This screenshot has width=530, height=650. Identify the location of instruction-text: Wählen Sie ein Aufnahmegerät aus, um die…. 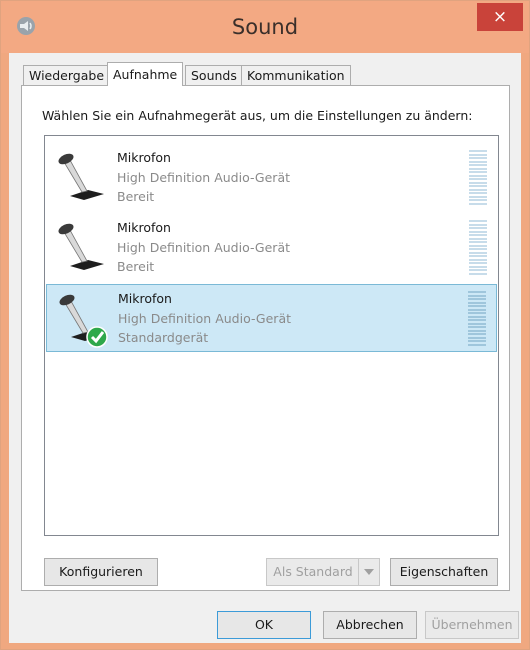
(257, 115).